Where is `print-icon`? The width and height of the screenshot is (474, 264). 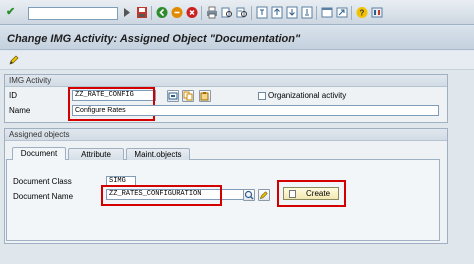
print-icon is located at coordinates (212, 12).